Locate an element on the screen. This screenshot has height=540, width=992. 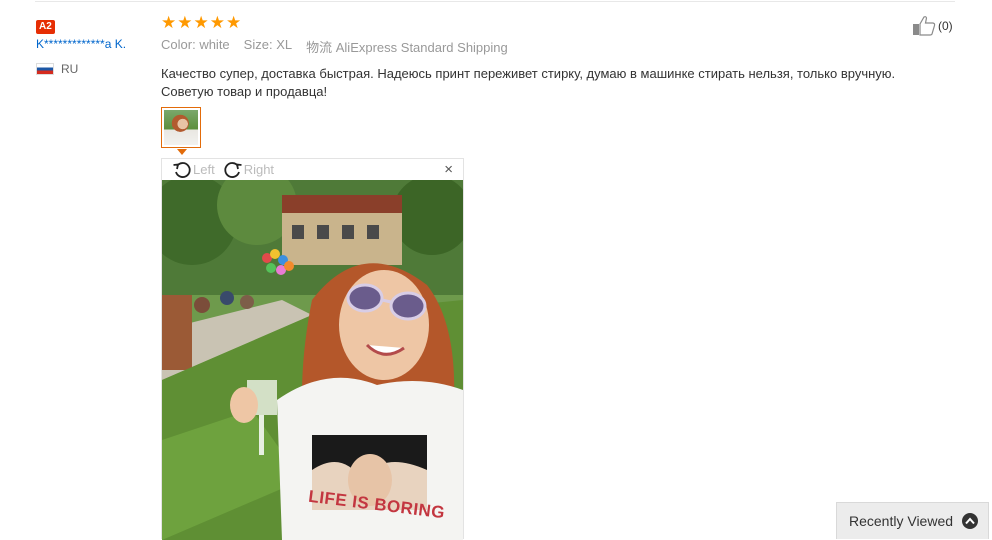
country-code: RU is located at coordinates (70, 69).